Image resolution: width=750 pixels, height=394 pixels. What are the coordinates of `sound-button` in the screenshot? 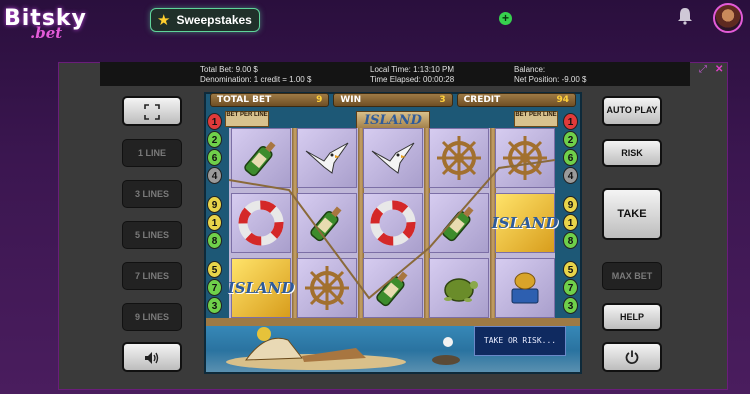 It's located at (152, 357).